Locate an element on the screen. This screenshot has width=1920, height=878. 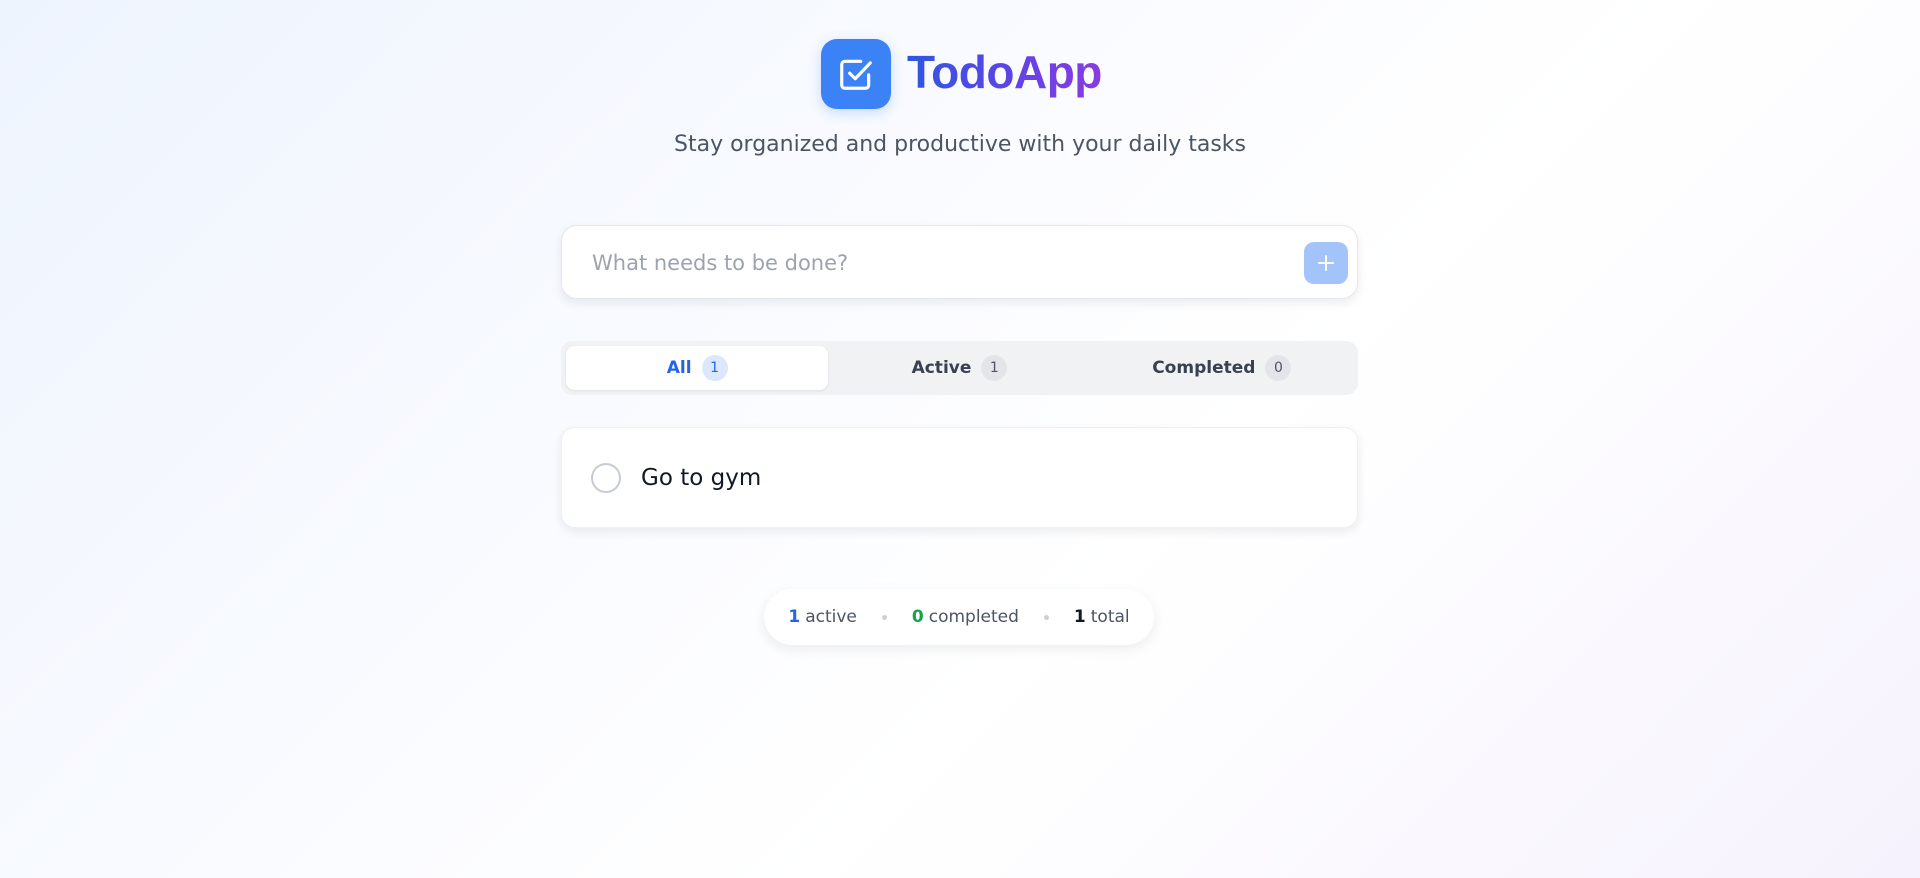
tab-completed-label: Completed is located at coordinates (1204, 368).